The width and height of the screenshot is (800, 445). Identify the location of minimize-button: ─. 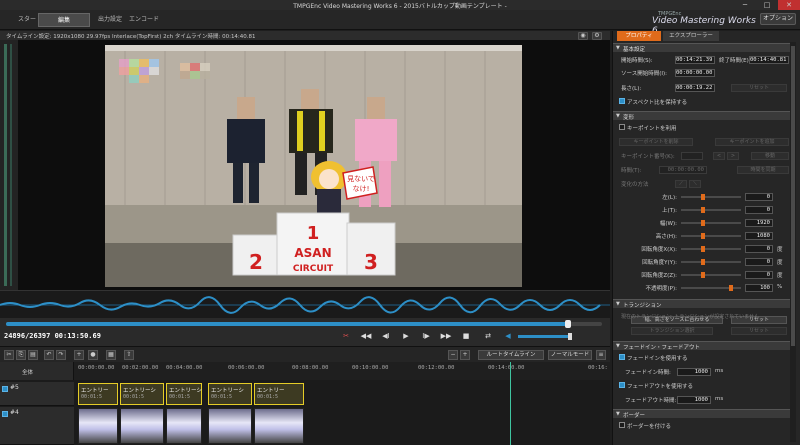
(745, 5).